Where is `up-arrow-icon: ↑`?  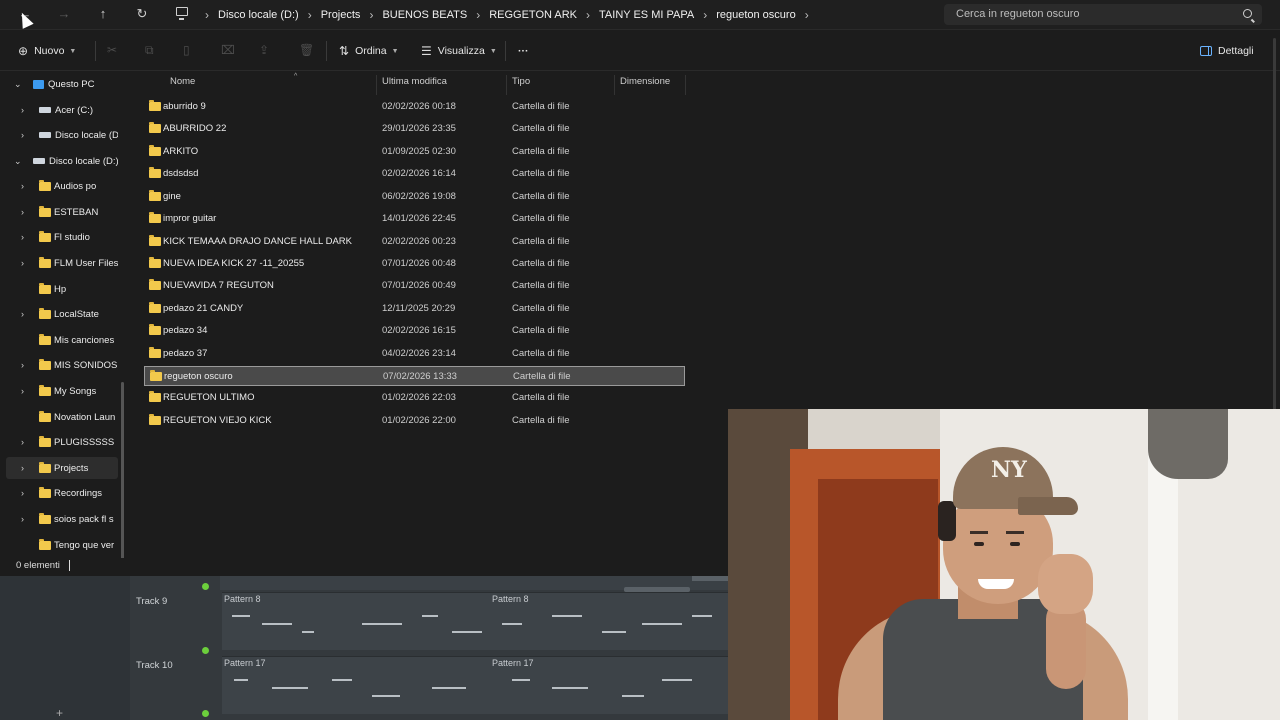 up-arrow-icon: ↑ is located at coordinates (103, 14).